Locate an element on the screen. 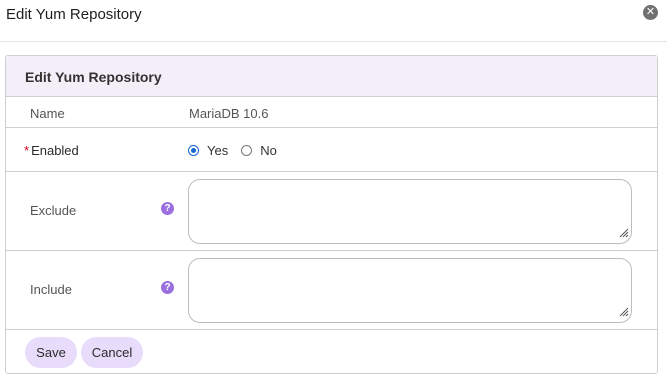 This screenshot has height=384, width=667. enabled-no-label: No is located at coordinates (268, 150).